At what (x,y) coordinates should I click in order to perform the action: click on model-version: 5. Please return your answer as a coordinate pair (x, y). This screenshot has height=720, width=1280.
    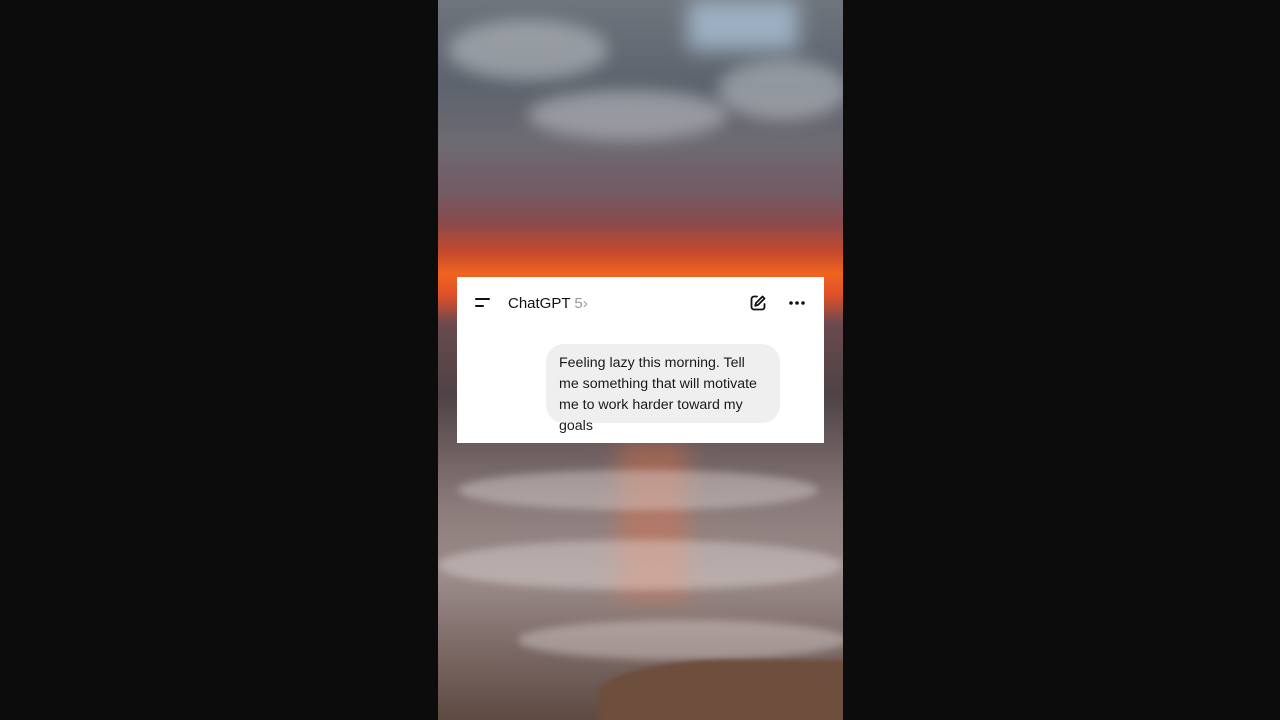
    Looking at the image, I should click on (578, 303).